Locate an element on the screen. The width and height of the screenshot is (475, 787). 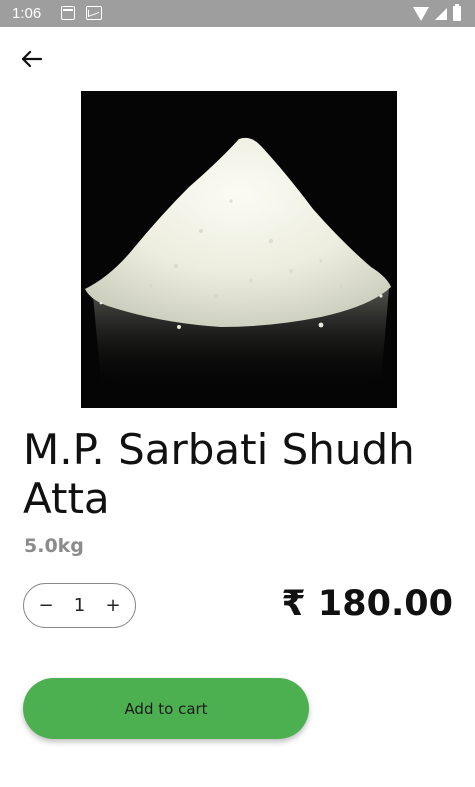
mail-notification-icon is located at coordinates (94, 13).